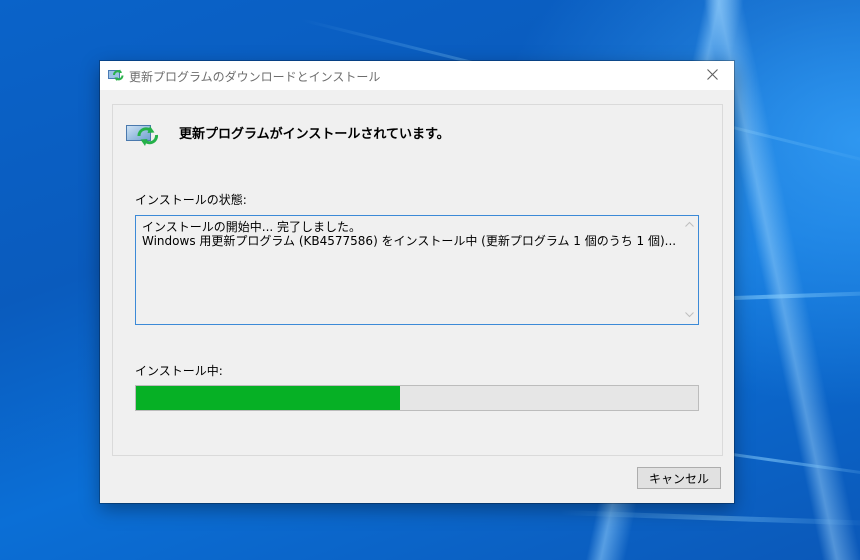 Image resolution: width=860 pixels, height=560 pixels. I want to click on progress-fill, so click(268, 398).